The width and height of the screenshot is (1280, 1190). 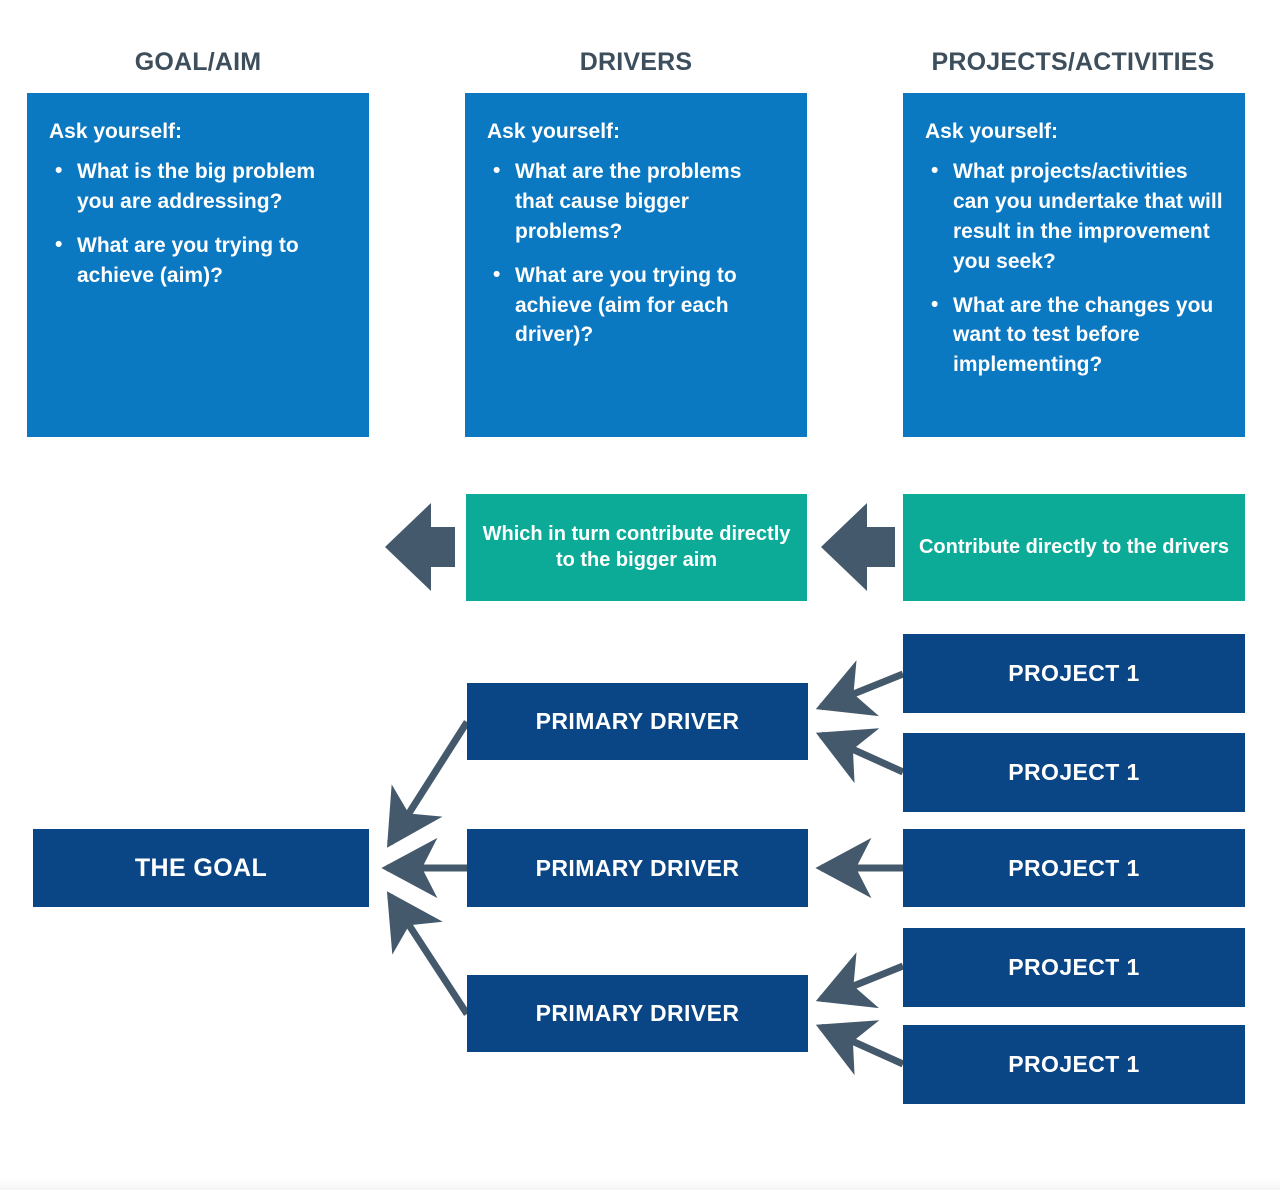 What do you see at coordinates (1074, 673) in the screenshot?
I see `node-project-1: PROJECT 1` at bounding box center [1074, 673].